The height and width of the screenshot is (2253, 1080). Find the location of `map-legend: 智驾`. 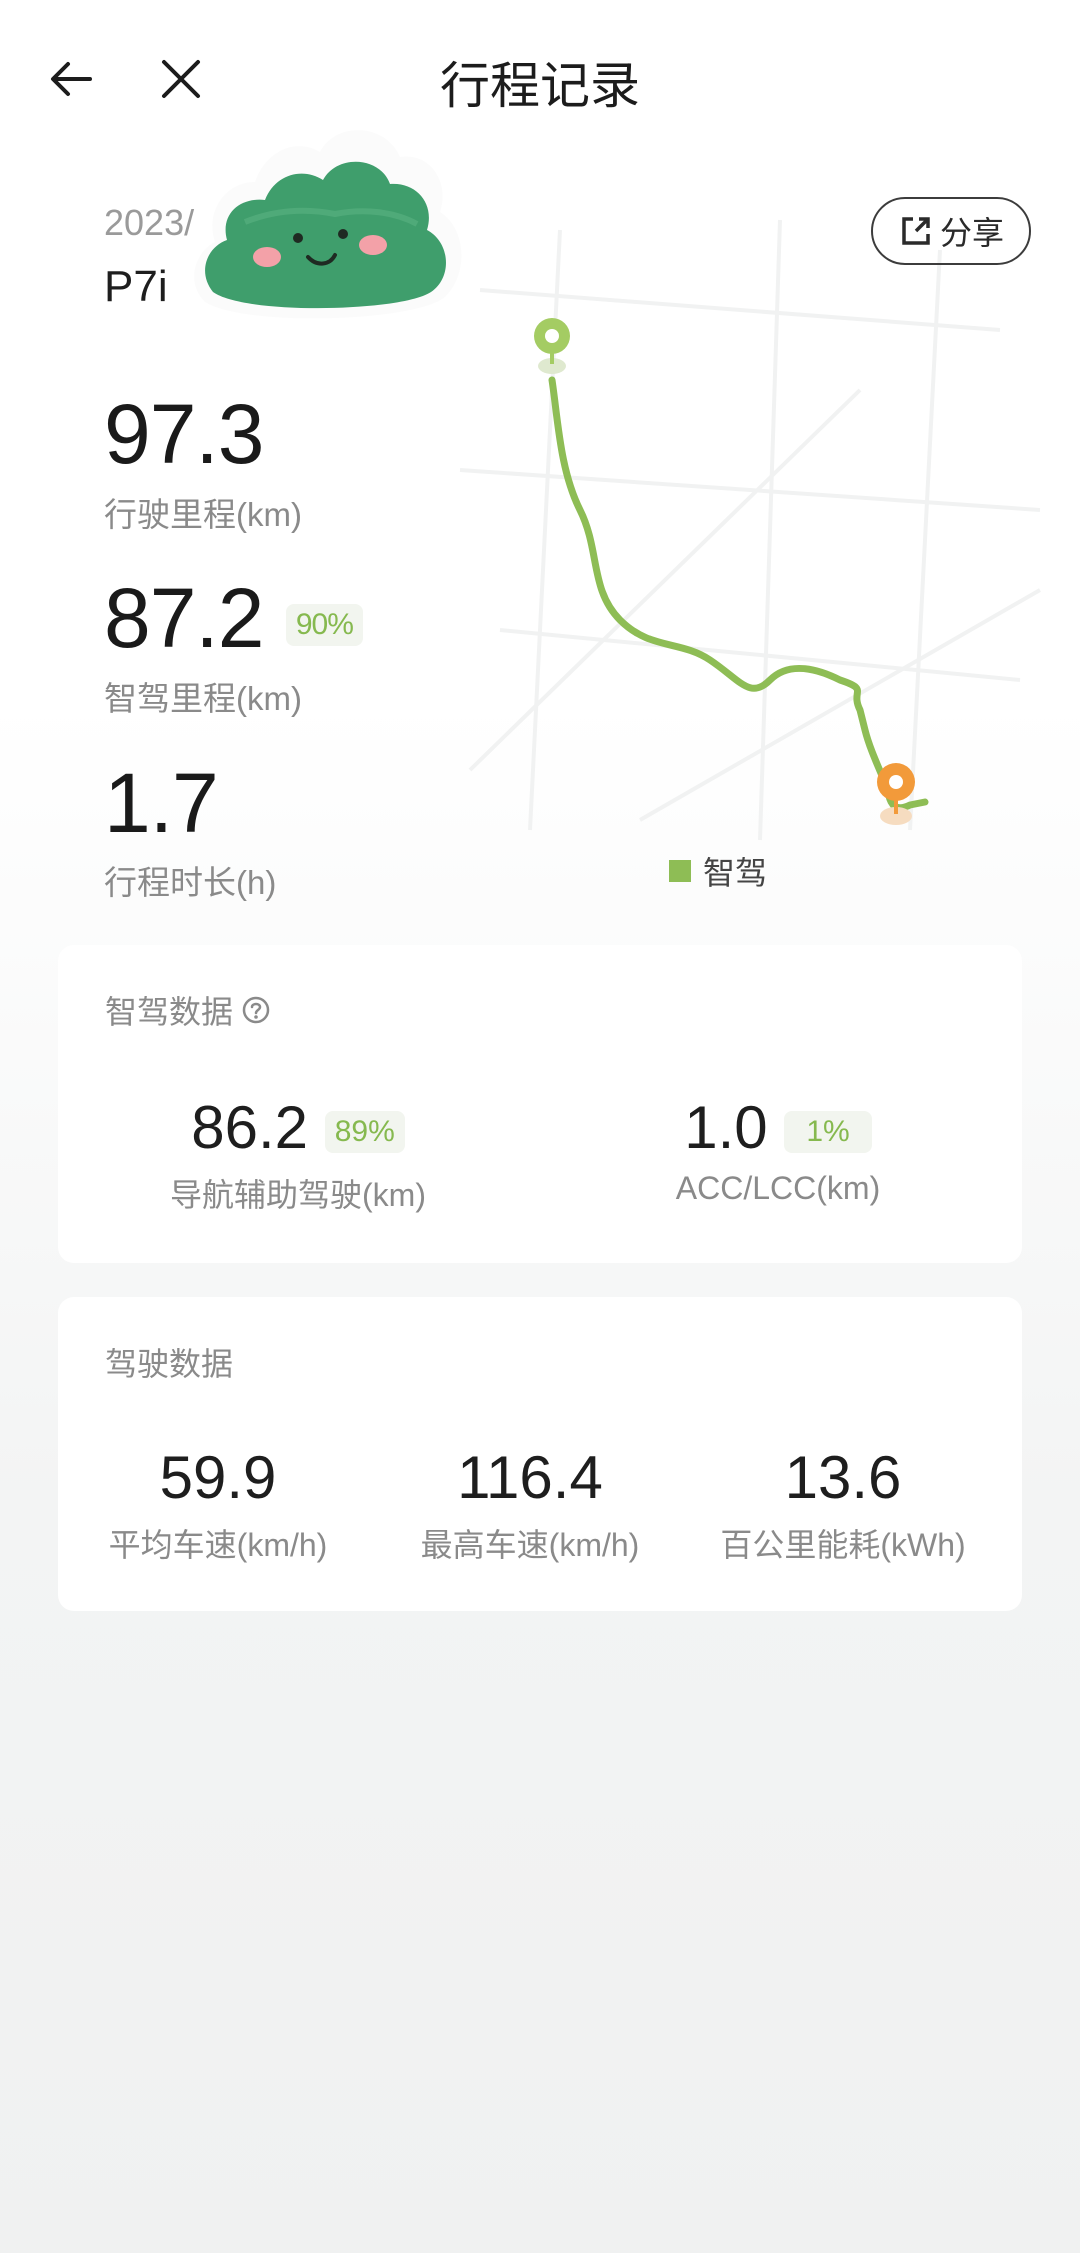

map-legend: 智驾 is located at coordinates (718, 871).